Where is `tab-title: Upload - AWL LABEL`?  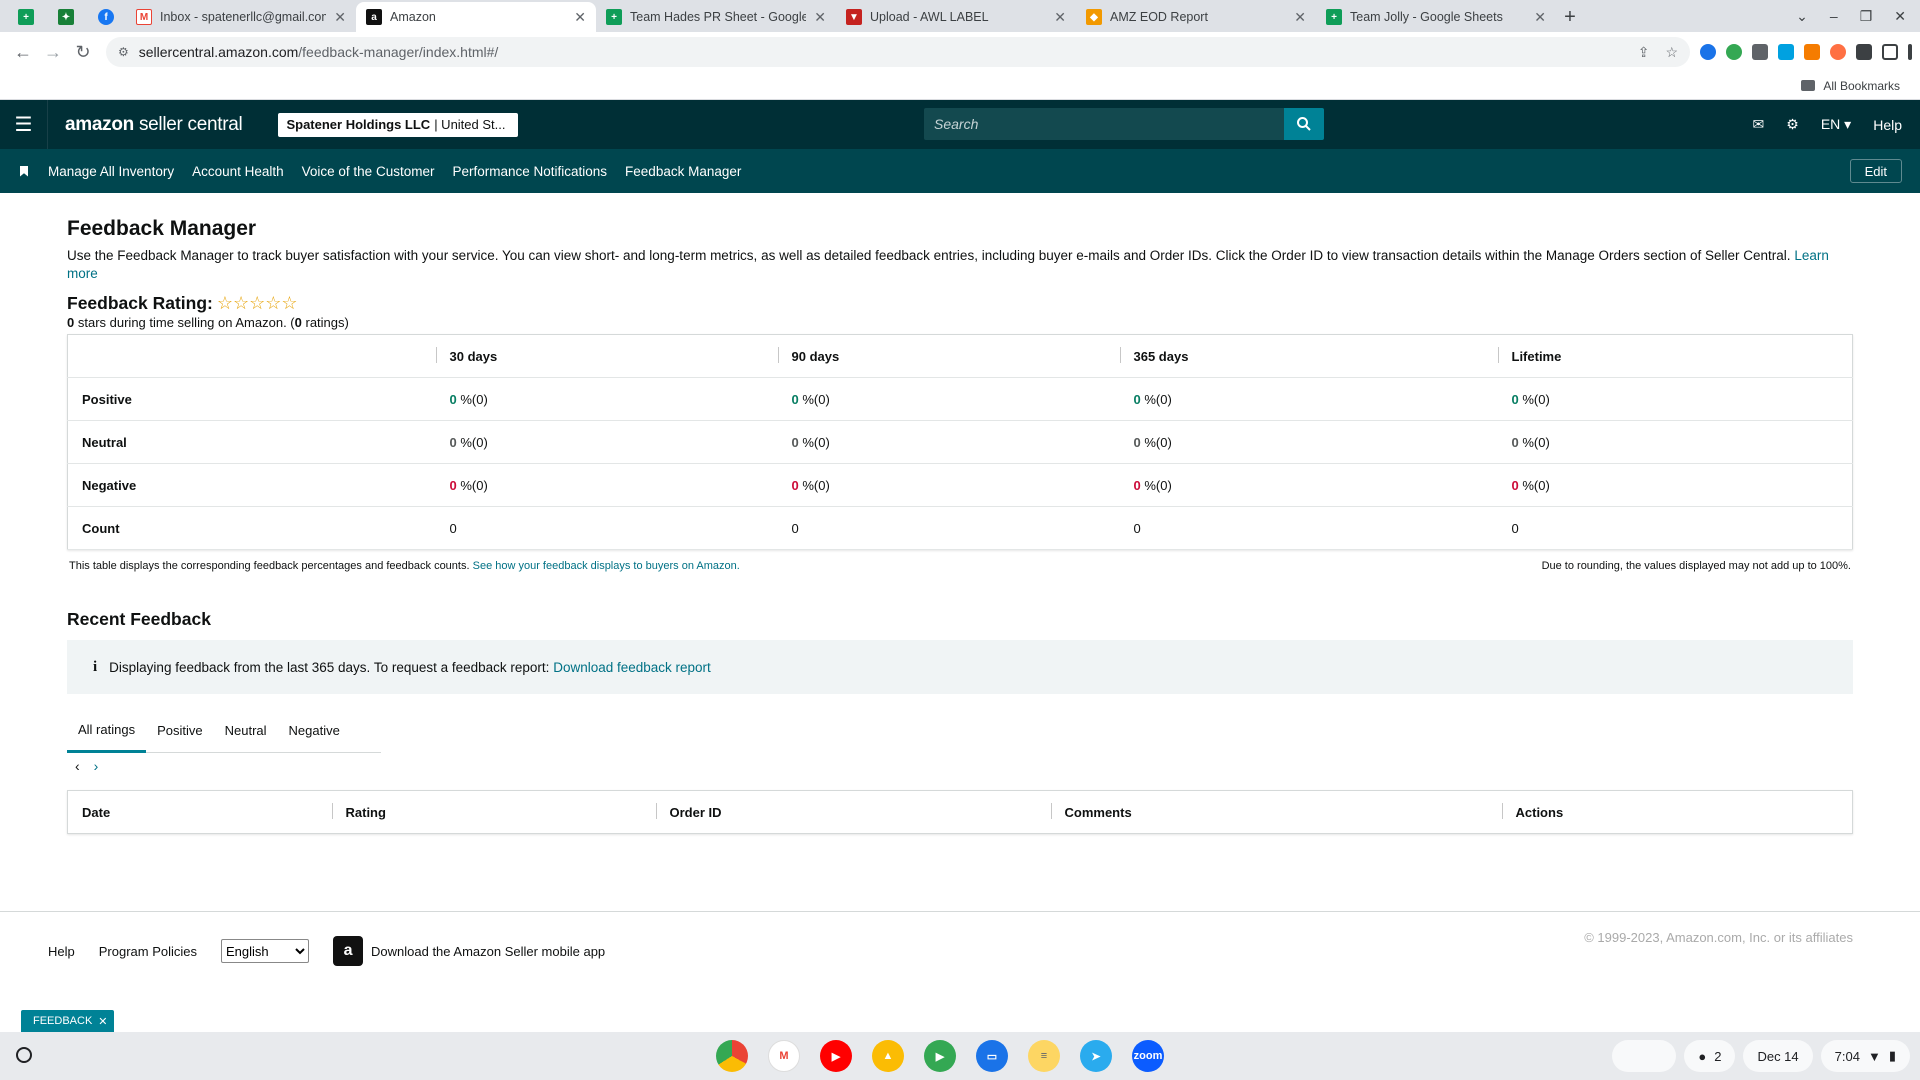
tab-title: Upload - AWL LABEL is located at coordinates (929, 17).